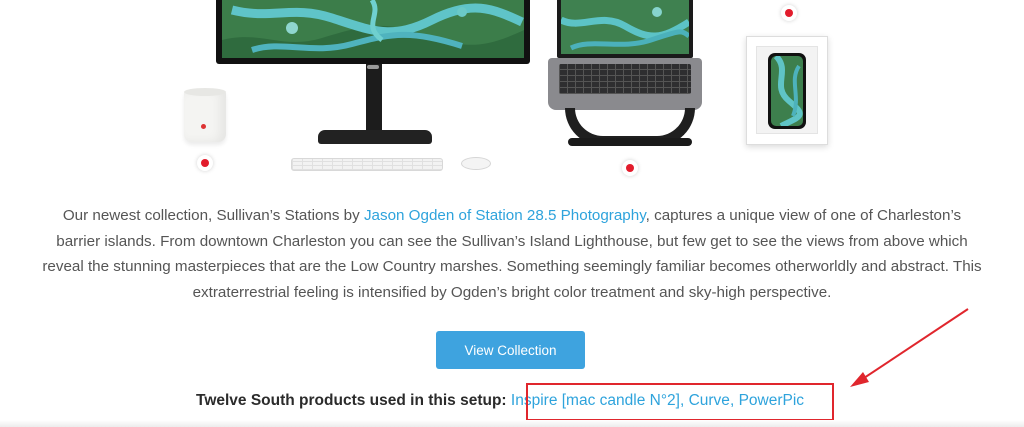  What do you see at coordinates (512, 423) in the screenshot?
I see `section-divider-shadow` at bounding box center [512, 423].